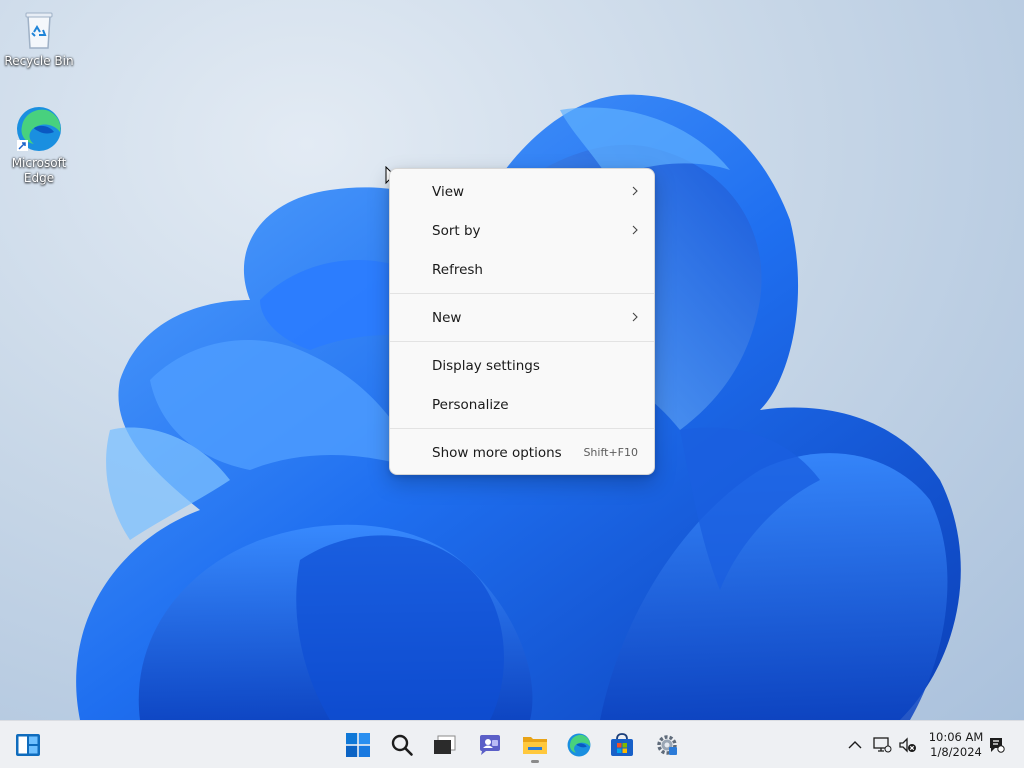  What do you see at coordinates (448, 191) in the screenshot?
I see `menu-label: View` at bounding box center [448, 191].